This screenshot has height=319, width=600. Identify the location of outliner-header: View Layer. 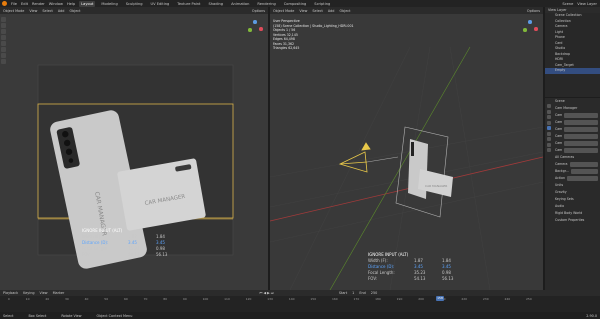
(572, 10).